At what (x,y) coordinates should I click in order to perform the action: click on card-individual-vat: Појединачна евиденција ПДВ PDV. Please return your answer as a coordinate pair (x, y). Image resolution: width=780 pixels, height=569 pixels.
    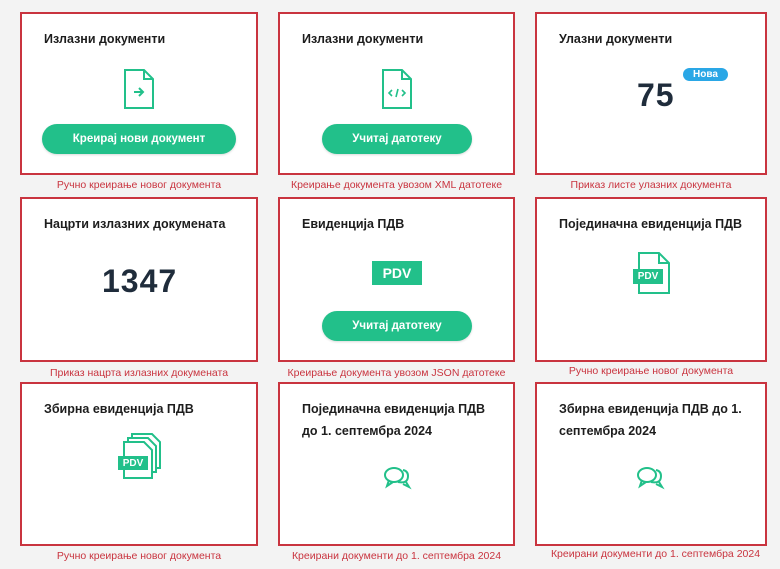
    Looking at the image, I should click on (651, 279).